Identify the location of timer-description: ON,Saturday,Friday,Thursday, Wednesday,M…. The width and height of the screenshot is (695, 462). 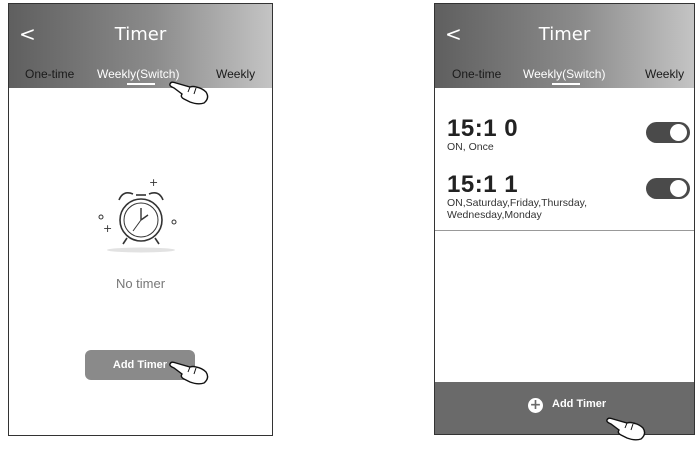
(517, 209).